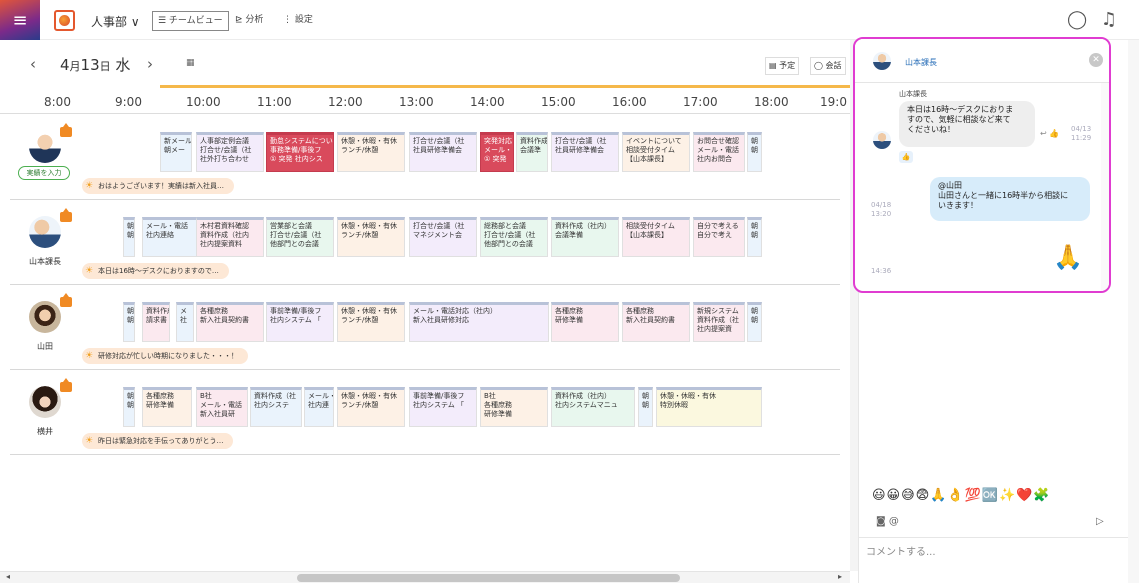  What do you see at coordinates (1081, 133) in the screenshot?
I see `message-timestamp: 04/13 11:29` at bounding box center [1081, 133].